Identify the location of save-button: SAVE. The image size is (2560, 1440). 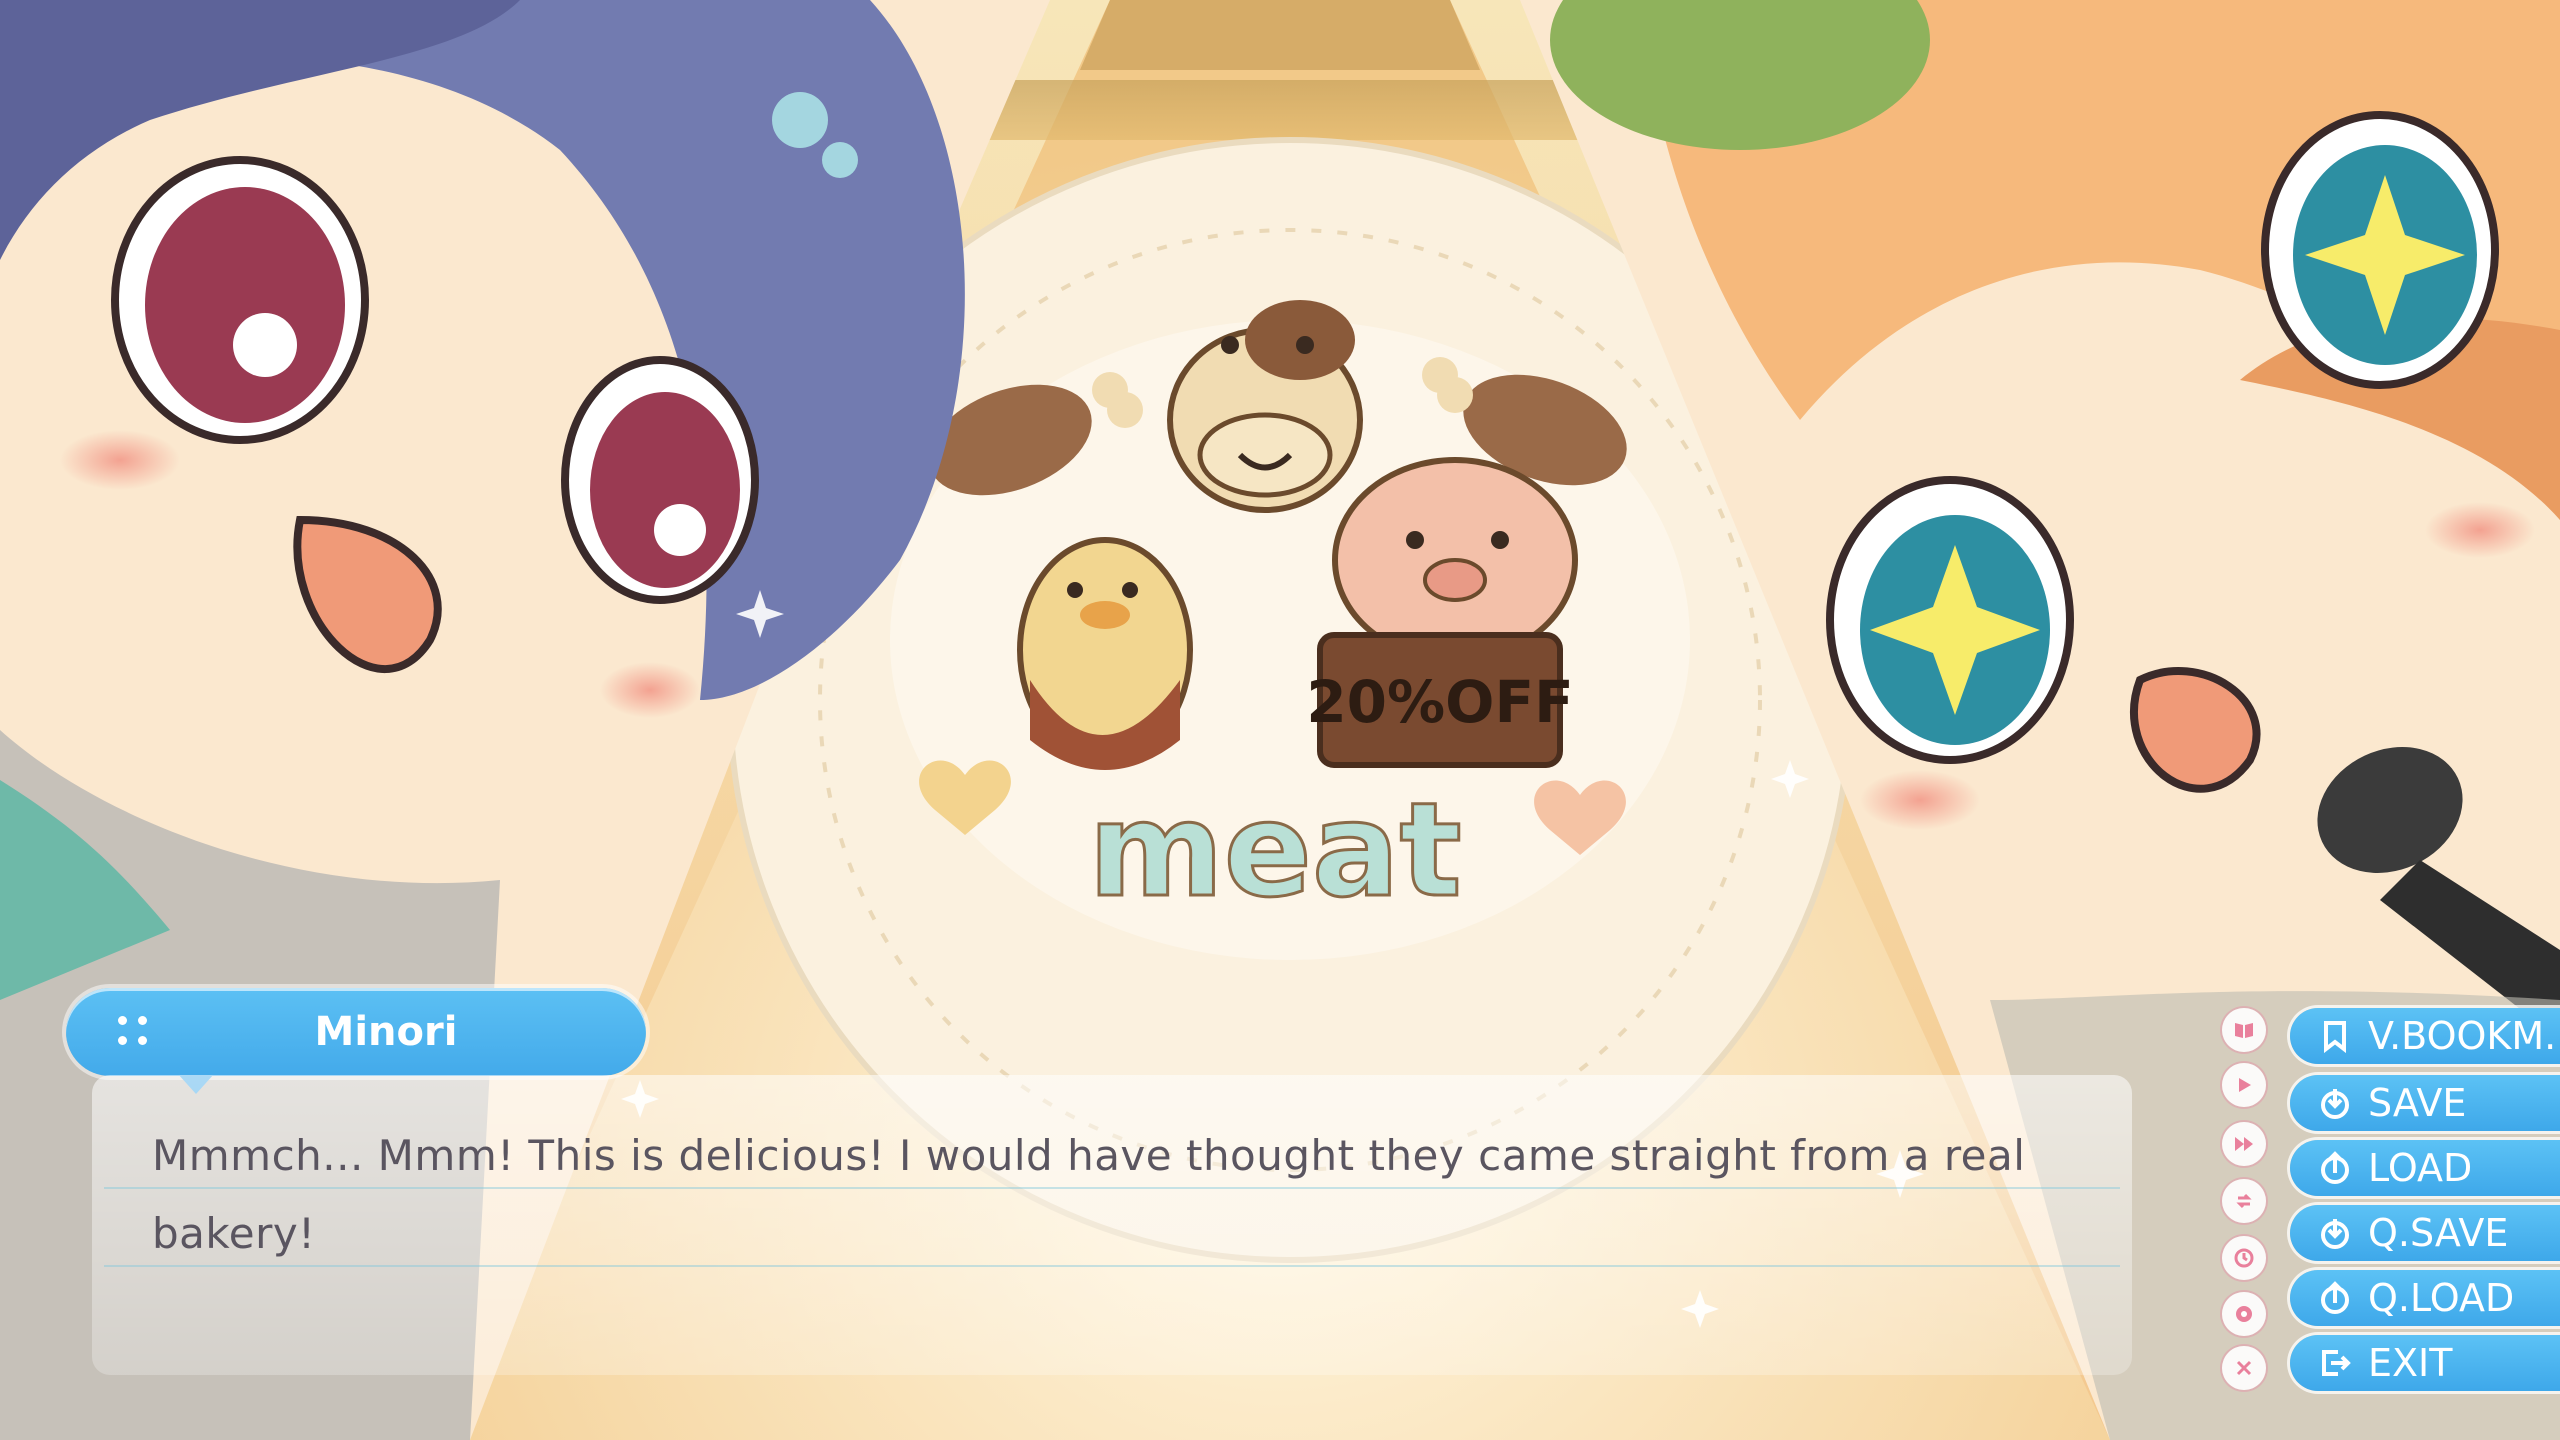
(2425, 1103).